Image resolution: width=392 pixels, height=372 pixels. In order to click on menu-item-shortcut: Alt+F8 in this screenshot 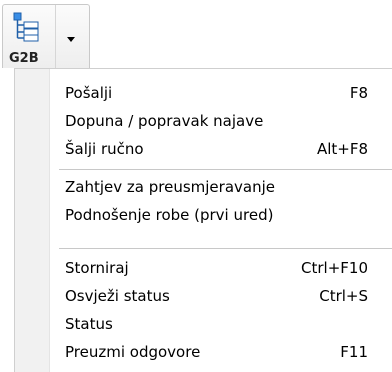, I will do `click(342, 149)`.